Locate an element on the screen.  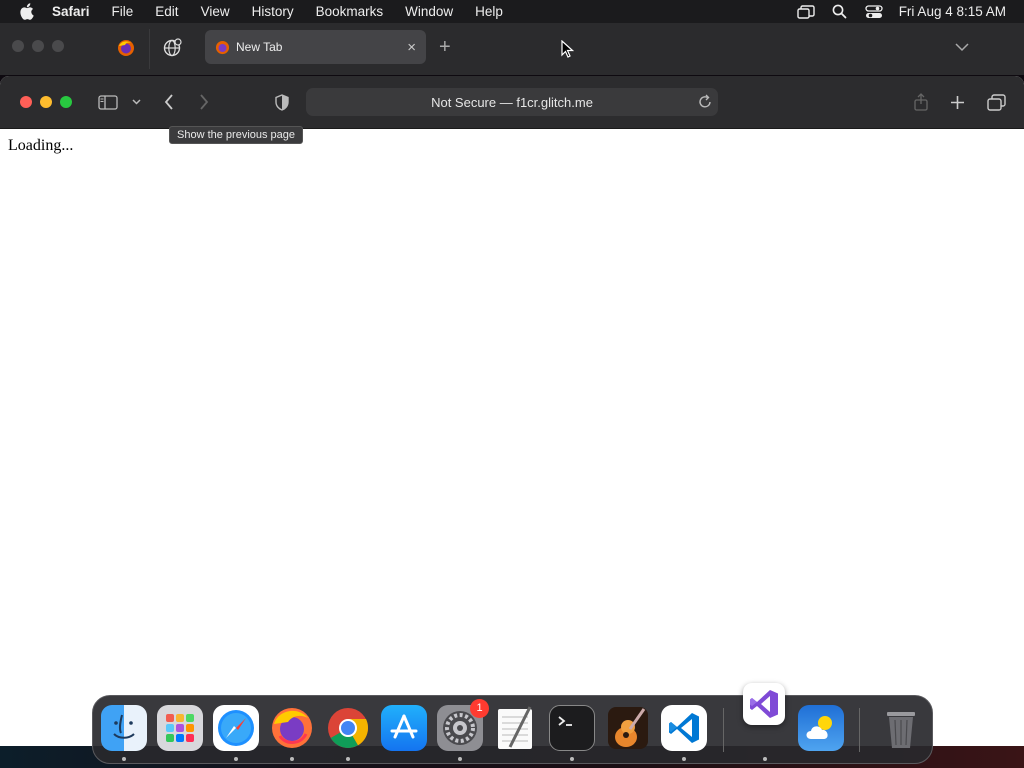
tab-title: New Tab is located at coordinates (259, 47).